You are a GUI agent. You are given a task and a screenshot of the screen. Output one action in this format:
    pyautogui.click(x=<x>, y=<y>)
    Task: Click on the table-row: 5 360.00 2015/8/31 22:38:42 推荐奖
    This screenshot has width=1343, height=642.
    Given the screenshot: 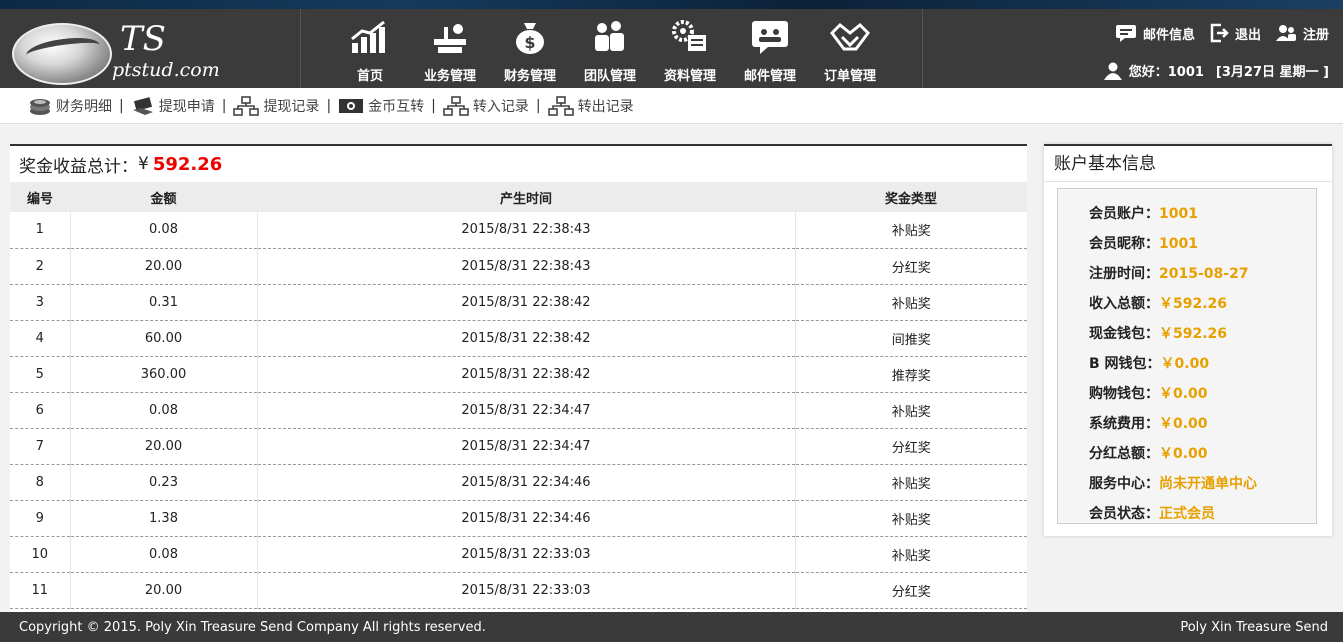 What is the action you would take?
    pyautogui.click(x=518, y=374)
    